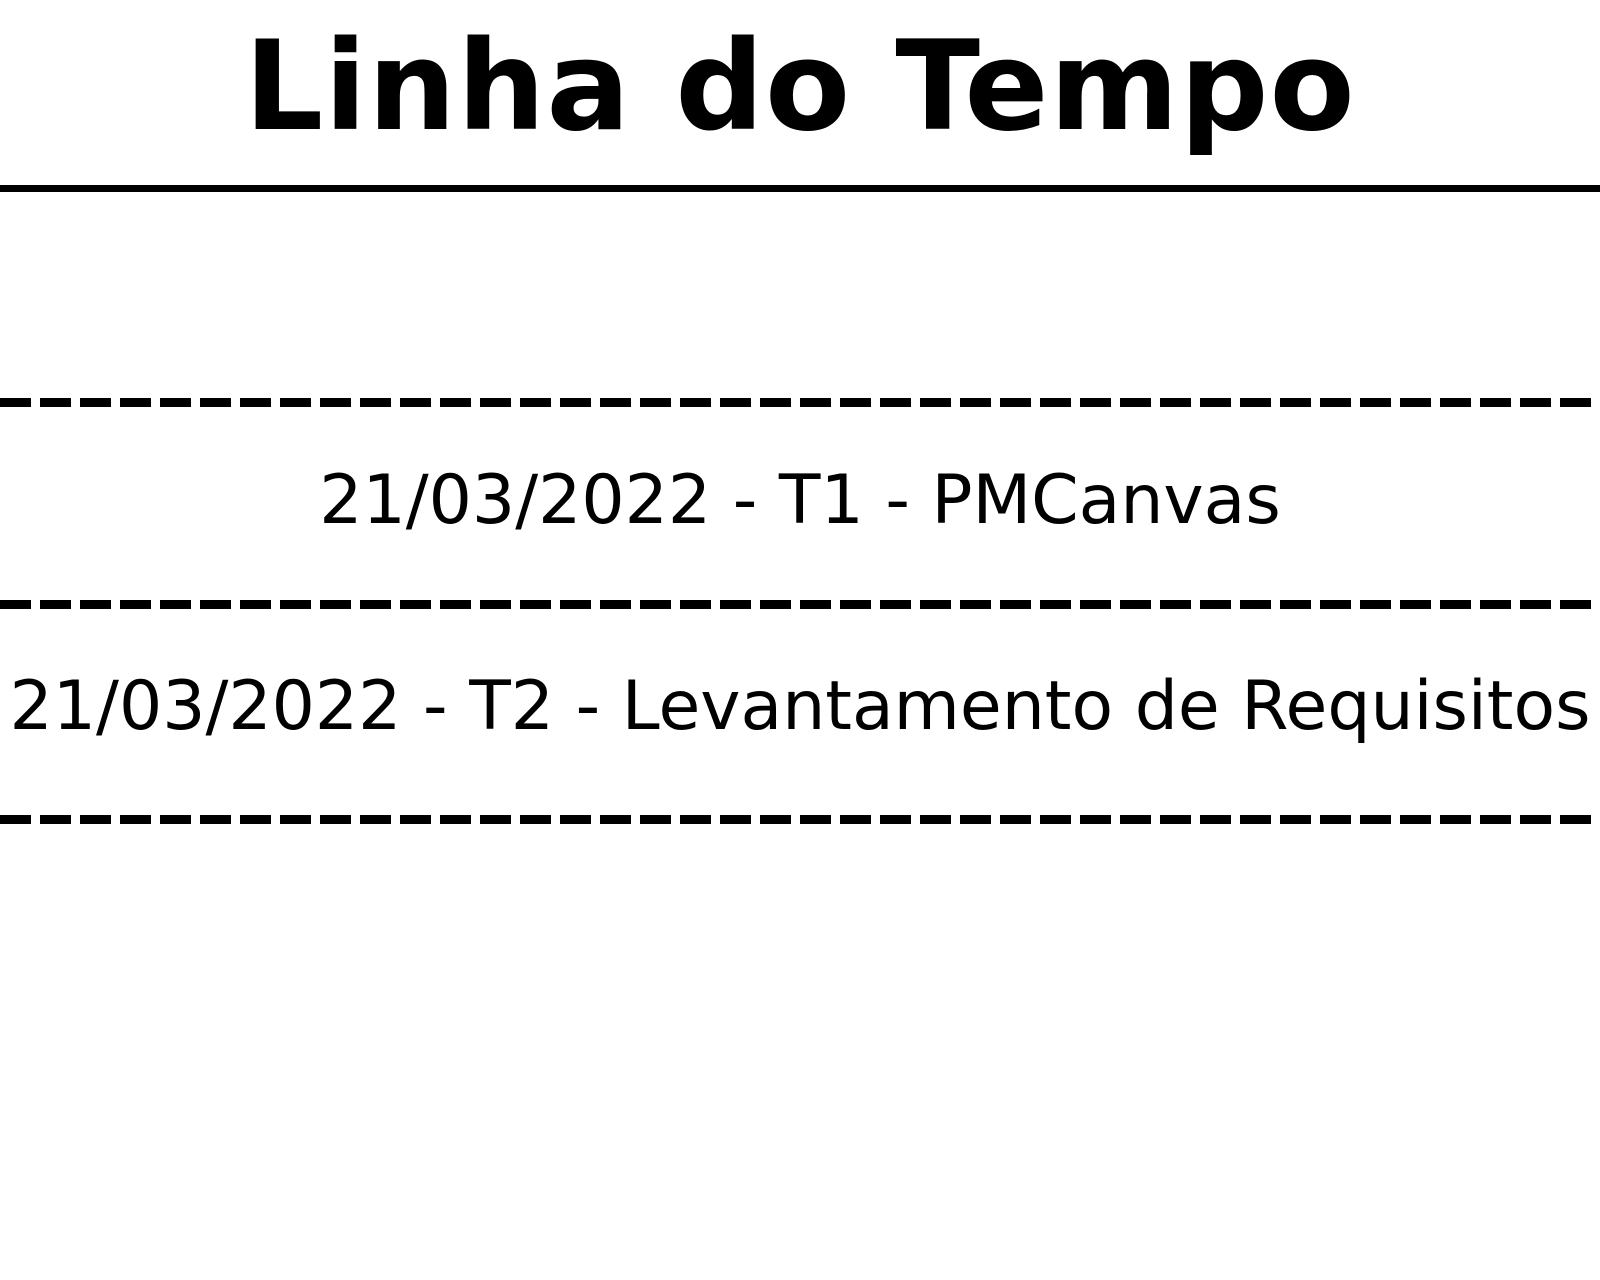 The width and height of the screenshot is (1600, 1280). What do you see at coordinates (800, 402) in the screenshot?
I see `dashed-divider-top` at bounding box center [800, 402].